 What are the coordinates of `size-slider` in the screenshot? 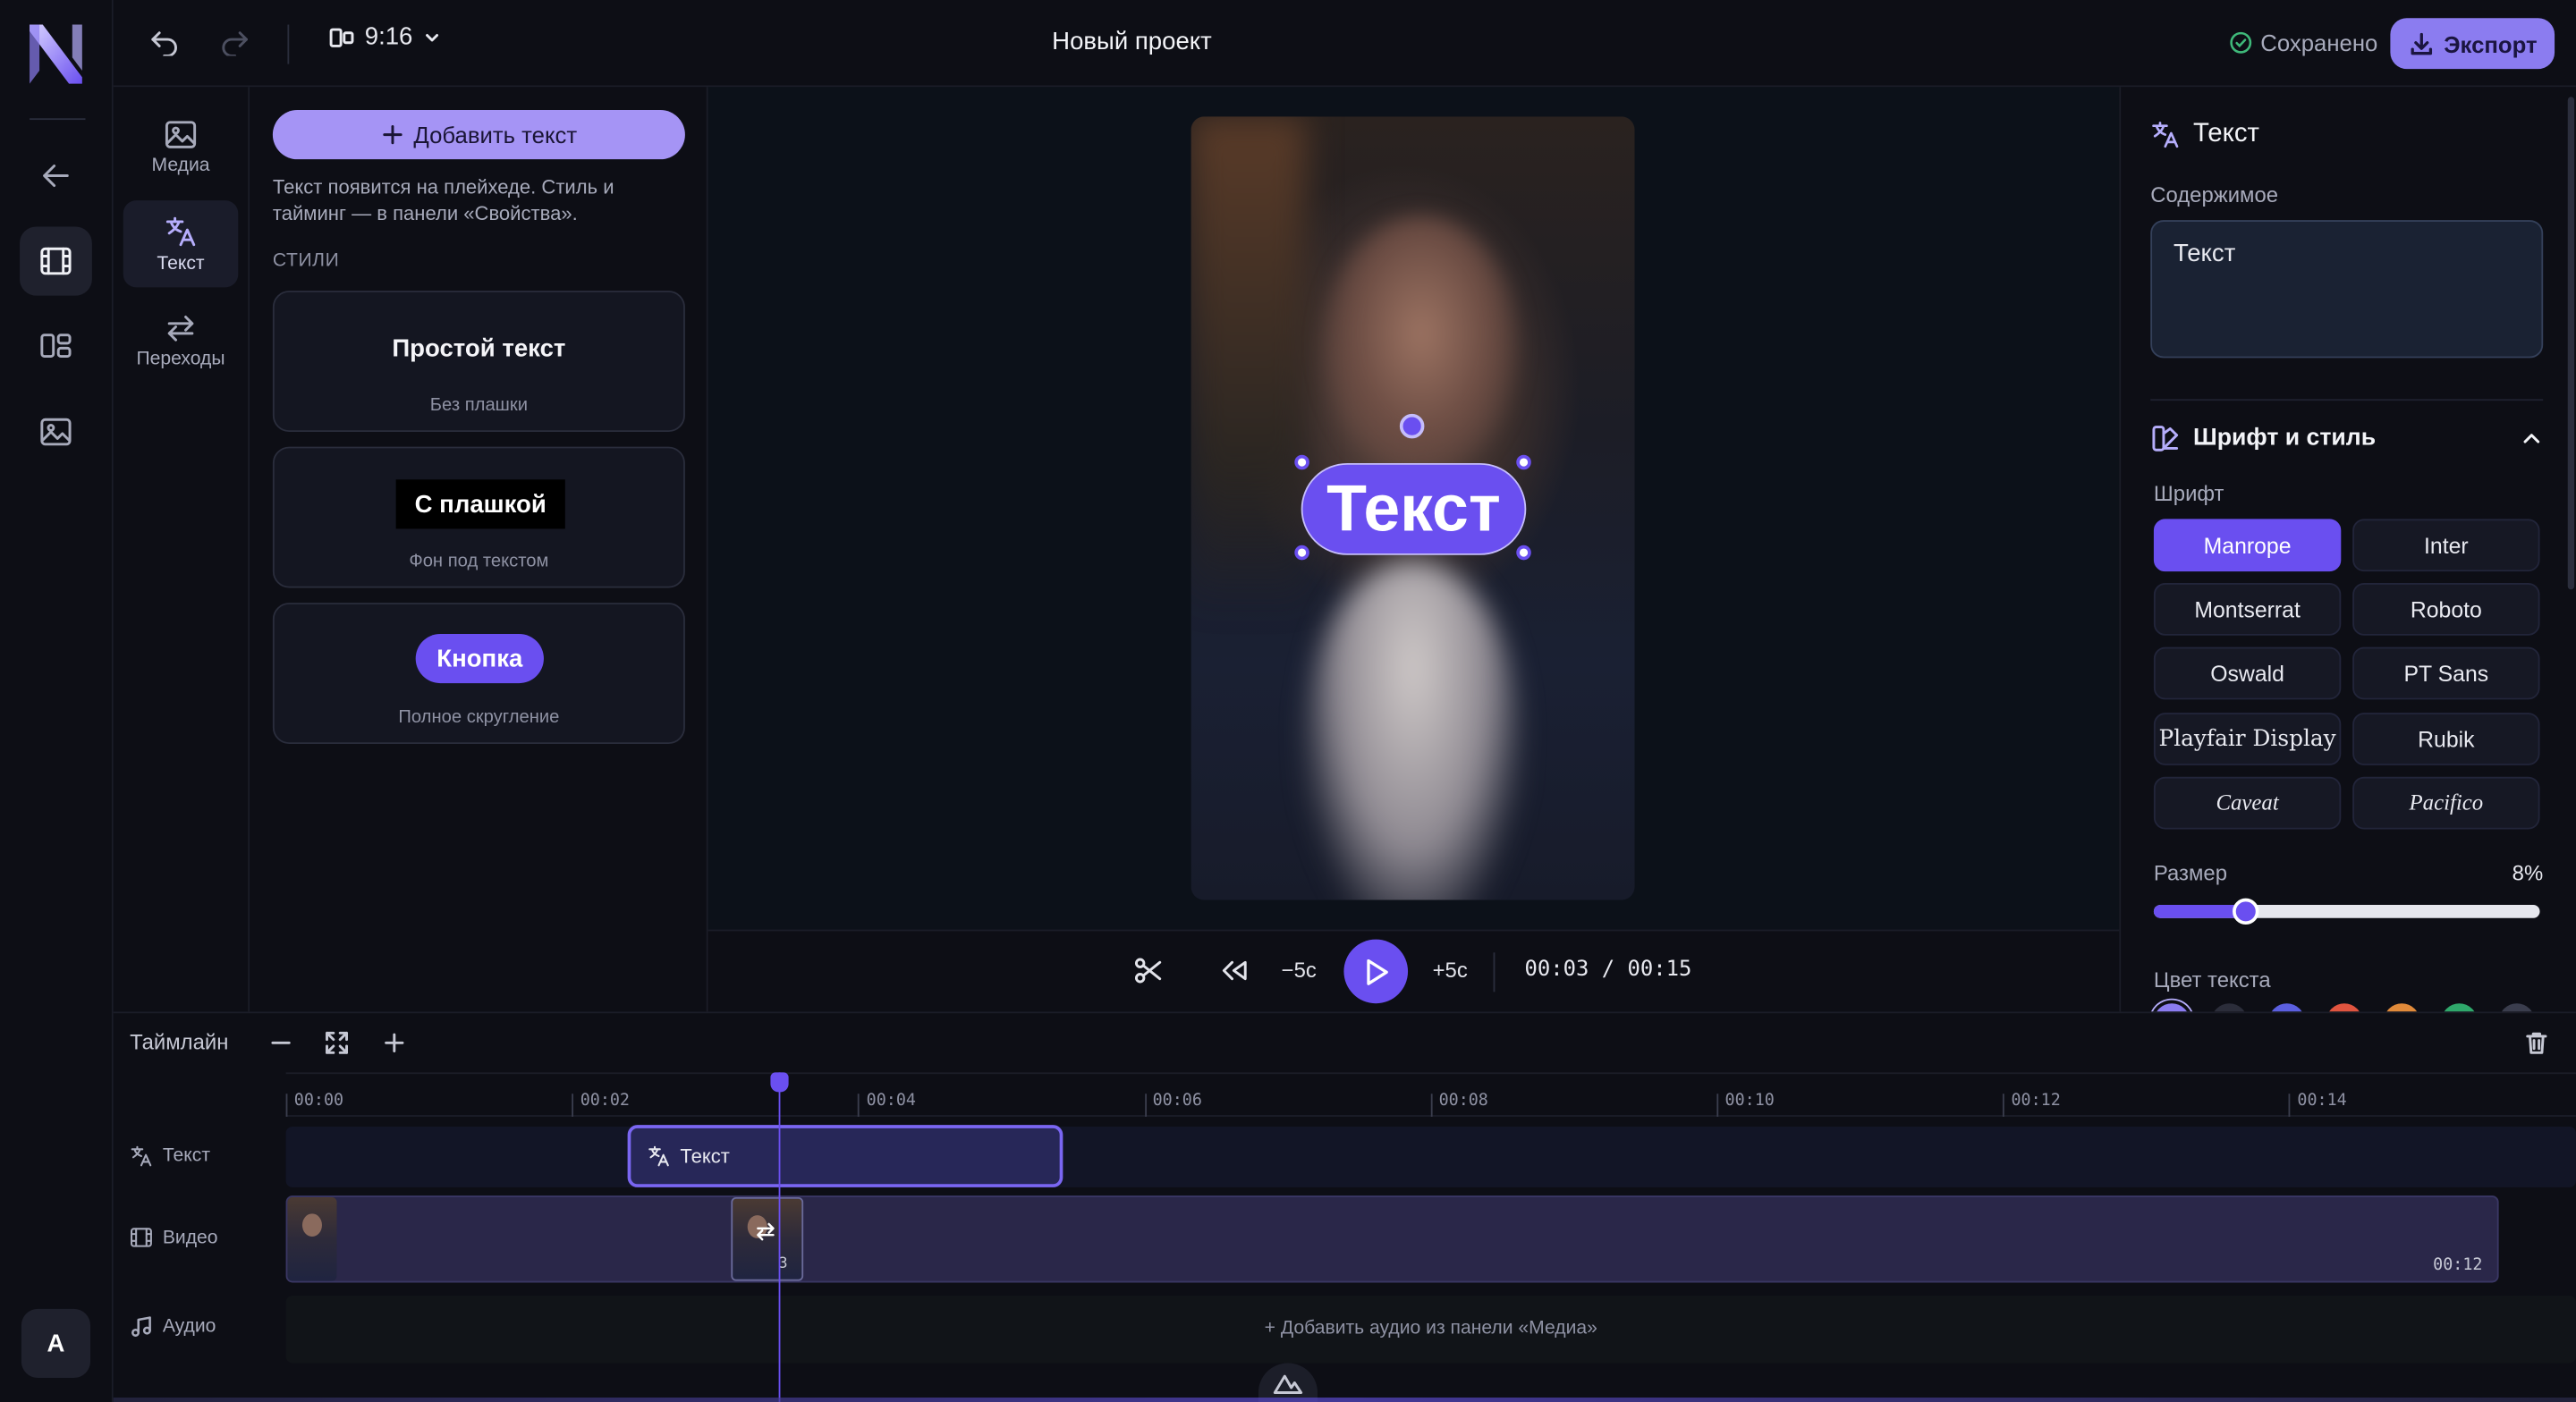 It's located at (2346, 911).